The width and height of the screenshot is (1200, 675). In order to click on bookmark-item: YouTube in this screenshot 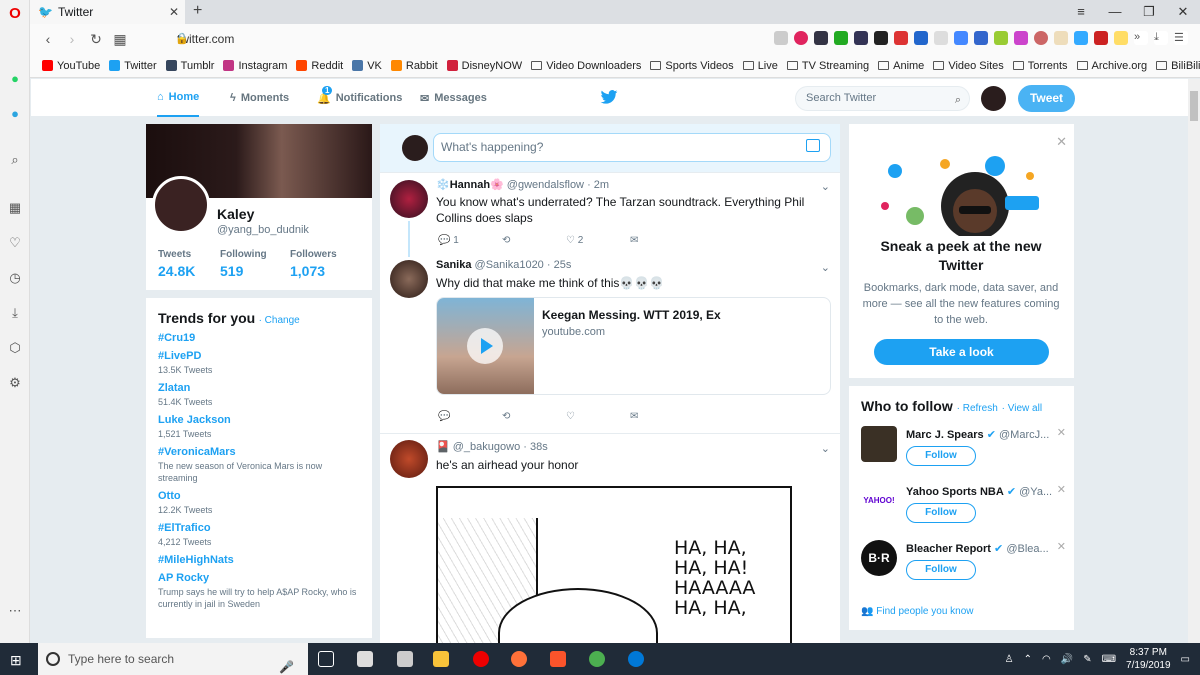, I will do `click(71, 66)`.